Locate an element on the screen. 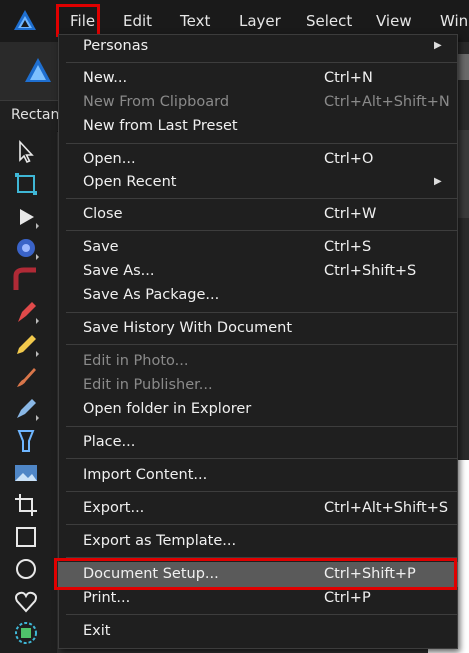 This screenshot has width=469, height=653. menu-item-open: Open... Ctrl+O is located at coordinates (268, 159).